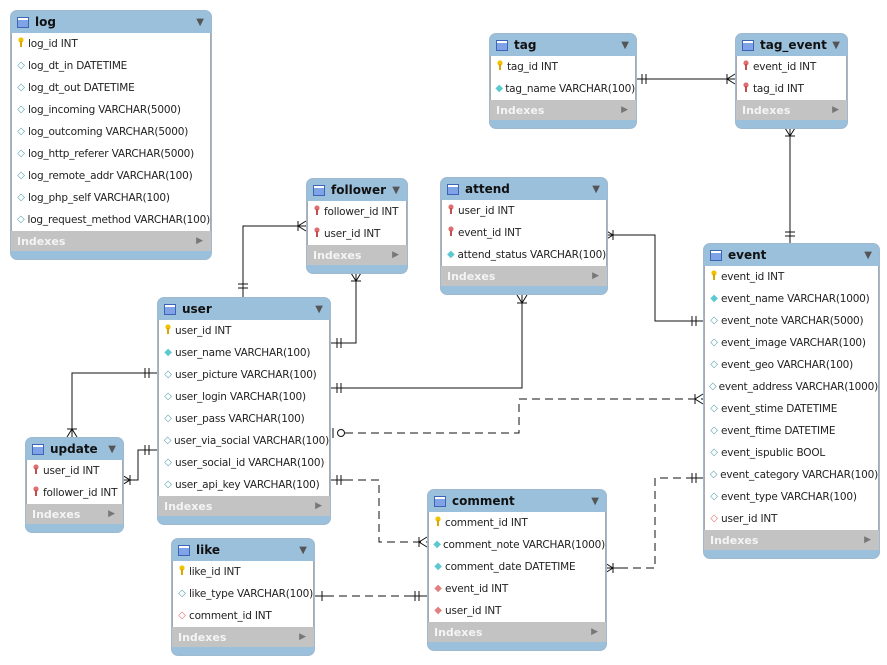  I want to click on column-row: ◇ user_picture VARCHAR(100), so click(244, 375).